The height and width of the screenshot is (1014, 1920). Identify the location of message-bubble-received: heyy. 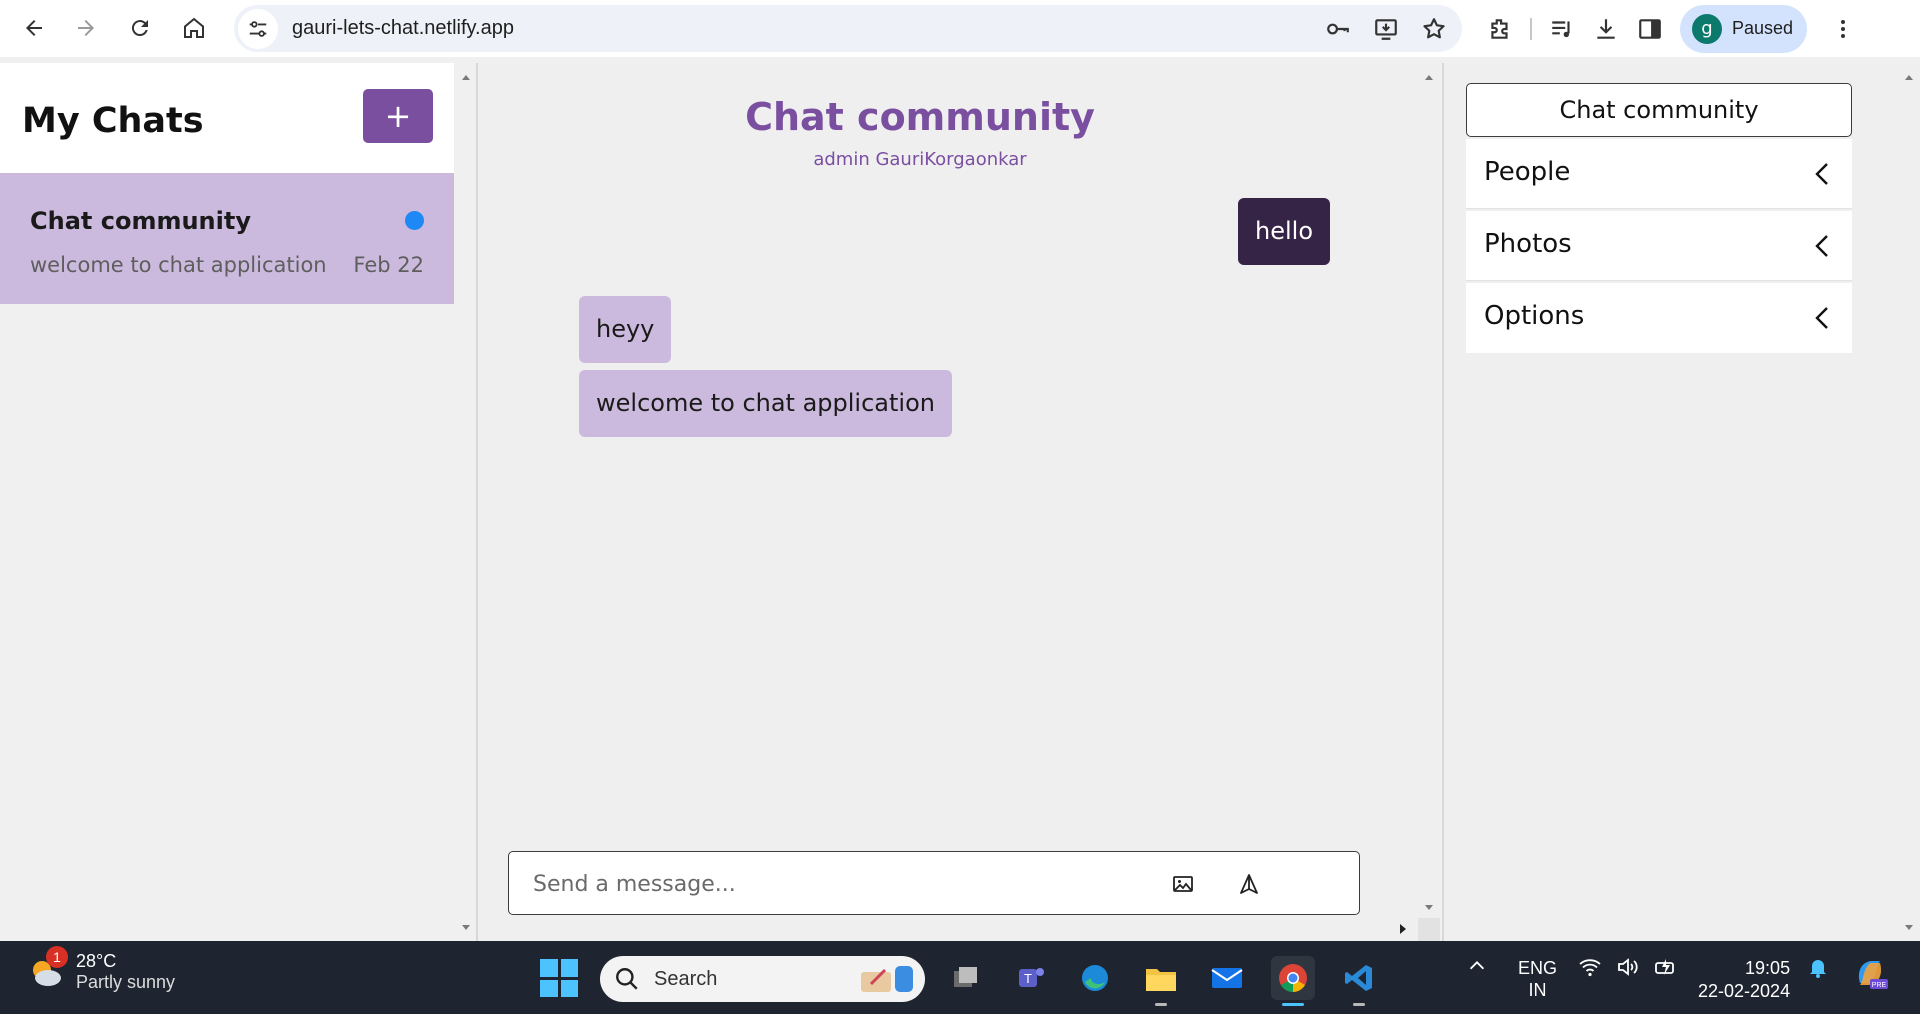
(625, 329).